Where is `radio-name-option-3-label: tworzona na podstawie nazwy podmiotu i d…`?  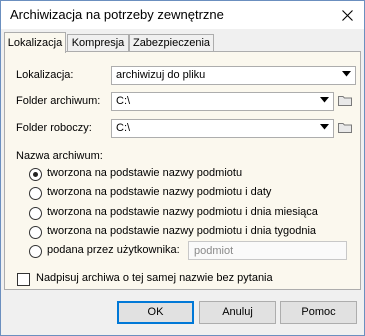 radio-name-option-3-label: tworzona na podstawie nazwy podmiotu i d… is located at coordinates (182, 212).